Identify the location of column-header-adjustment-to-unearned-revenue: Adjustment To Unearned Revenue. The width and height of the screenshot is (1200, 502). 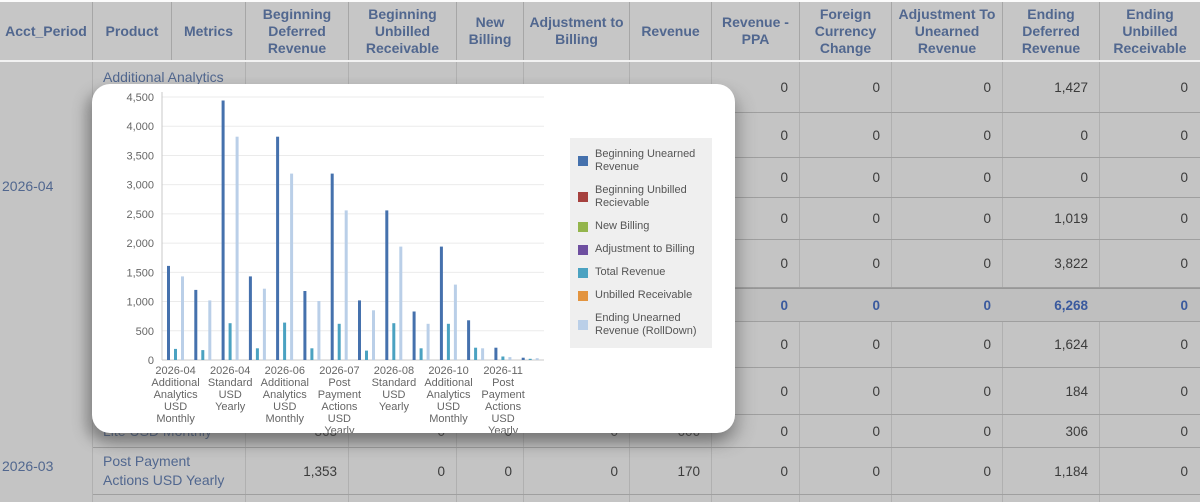
(947, 31).